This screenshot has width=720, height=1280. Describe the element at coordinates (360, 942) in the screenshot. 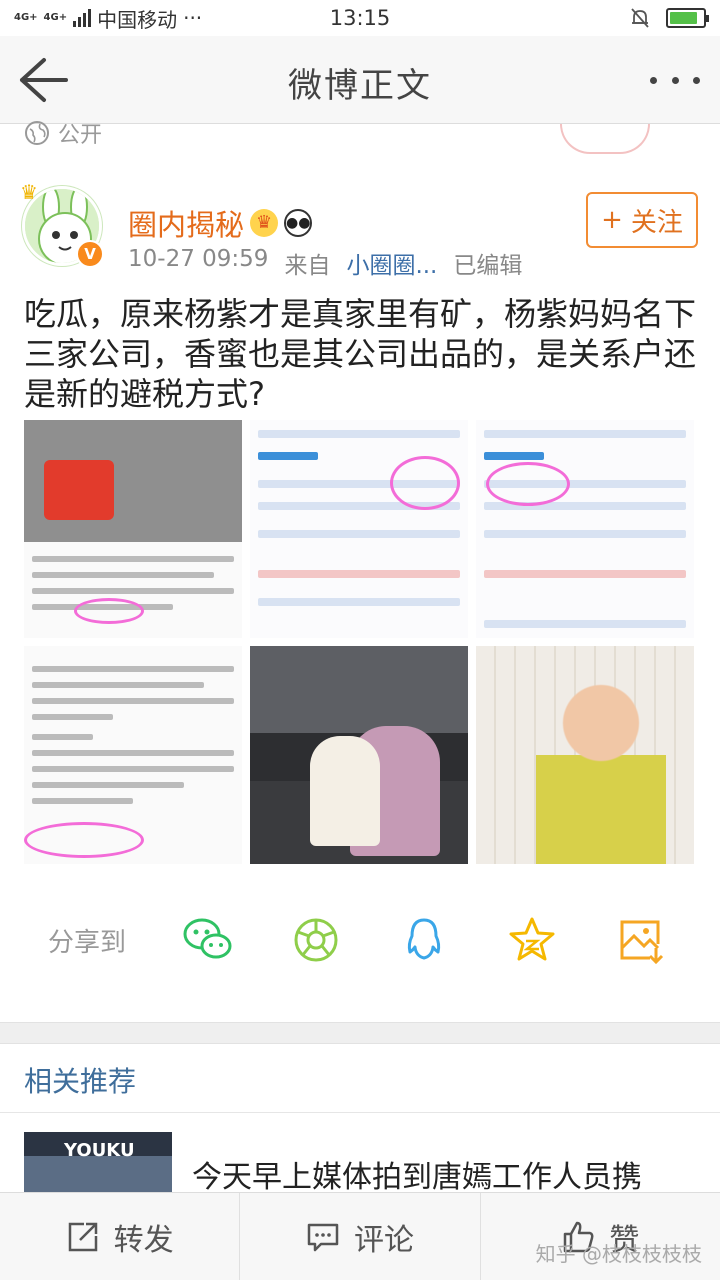

I see `share-row: 分享到` at that location.